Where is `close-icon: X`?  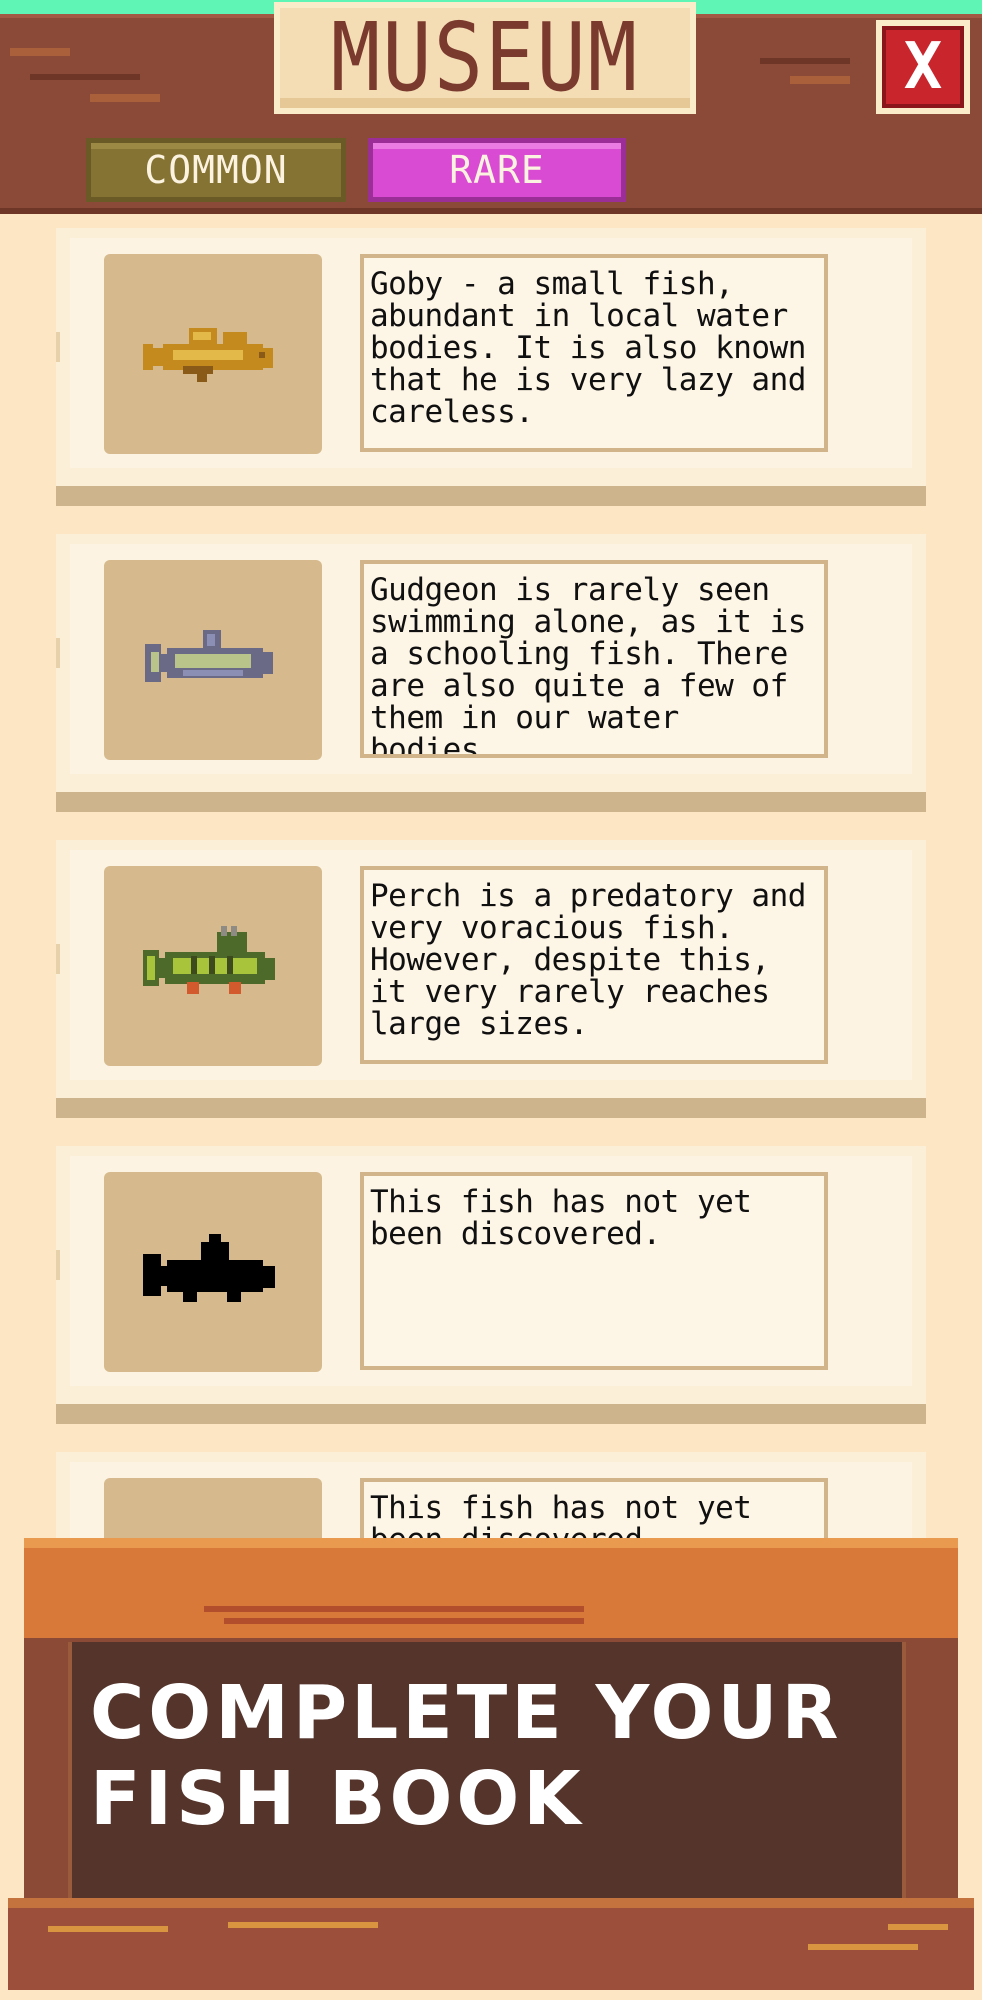 close-icon: X is located at coordinates (923, 67).